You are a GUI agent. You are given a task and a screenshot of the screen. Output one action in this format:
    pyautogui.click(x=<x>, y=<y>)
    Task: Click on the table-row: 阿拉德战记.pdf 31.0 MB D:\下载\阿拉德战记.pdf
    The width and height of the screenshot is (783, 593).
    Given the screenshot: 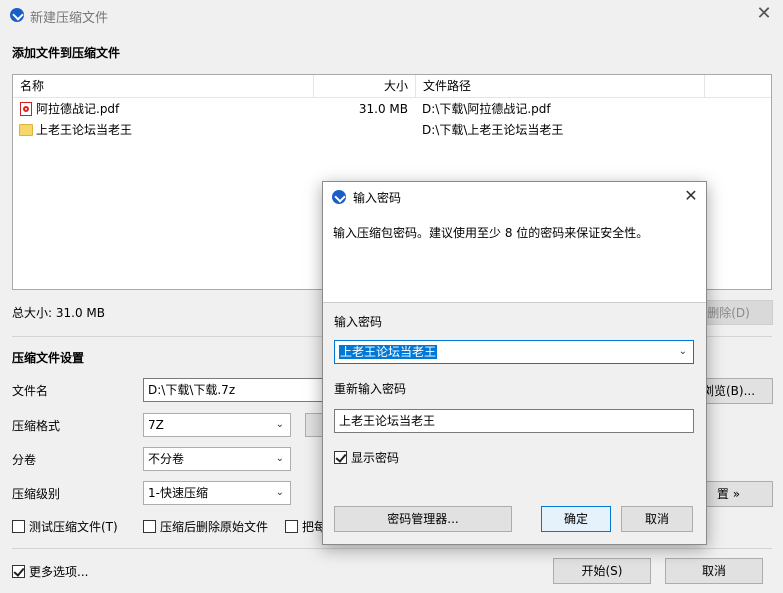 What is the action you would take?
    pyautogui.click(x=392, y=109)
    